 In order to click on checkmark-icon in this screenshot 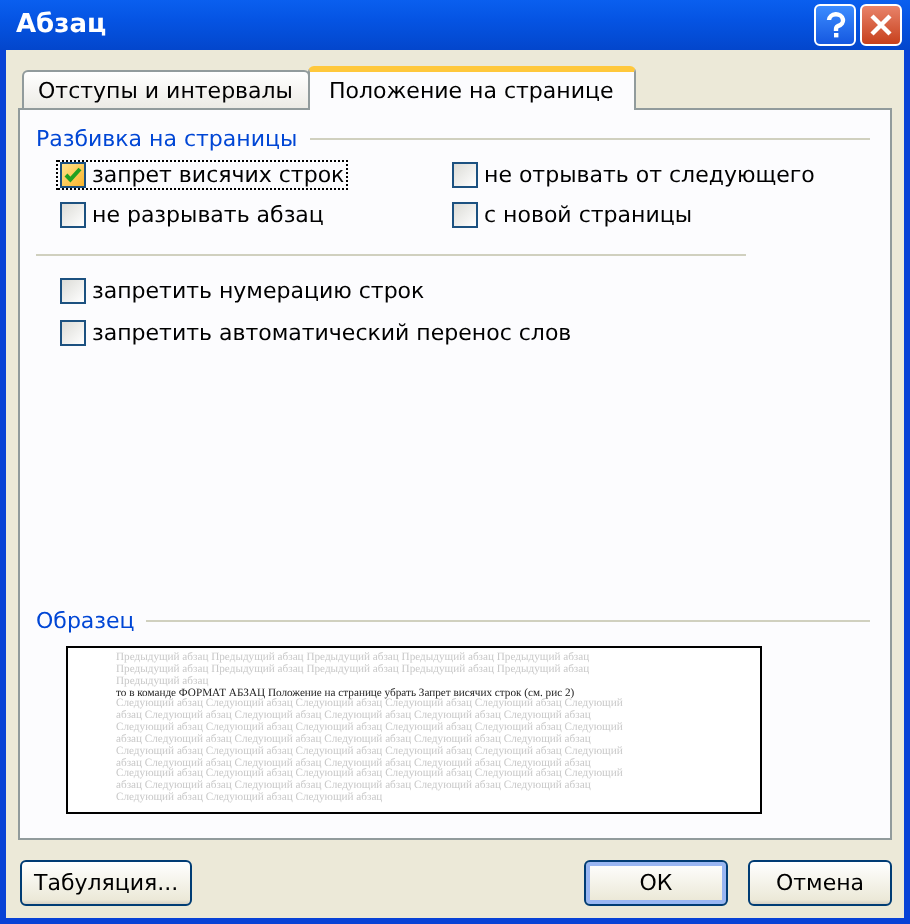, I will do `click(73, 175)`.